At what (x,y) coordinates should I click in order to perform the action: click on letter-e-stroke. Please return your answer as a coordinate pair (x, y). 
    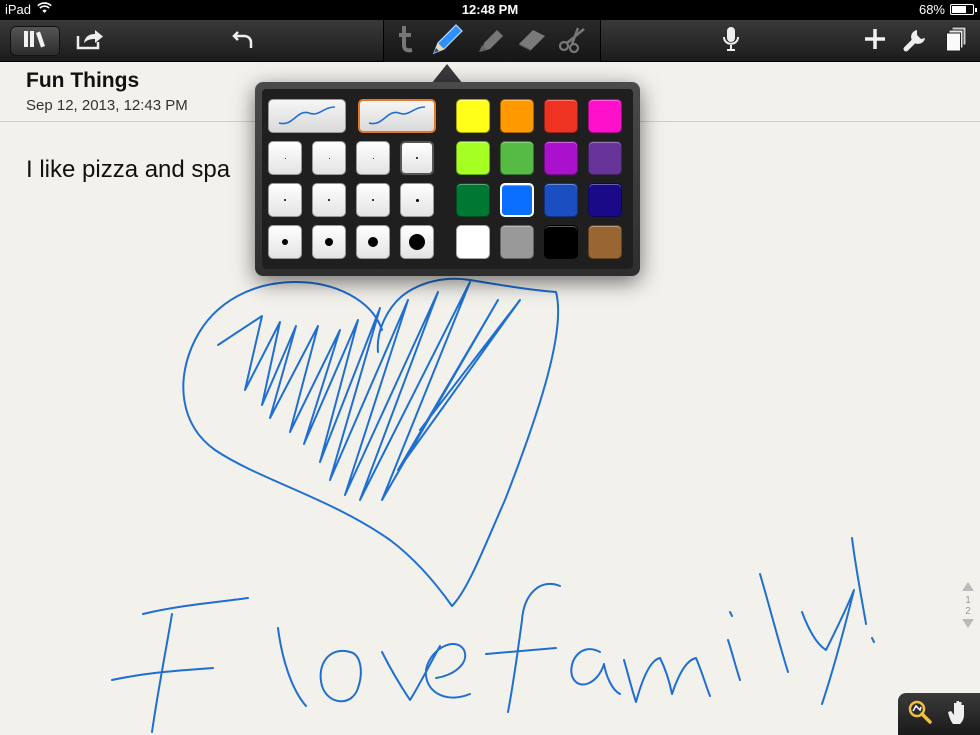
    Looking at the image, I should click on (447, 671).